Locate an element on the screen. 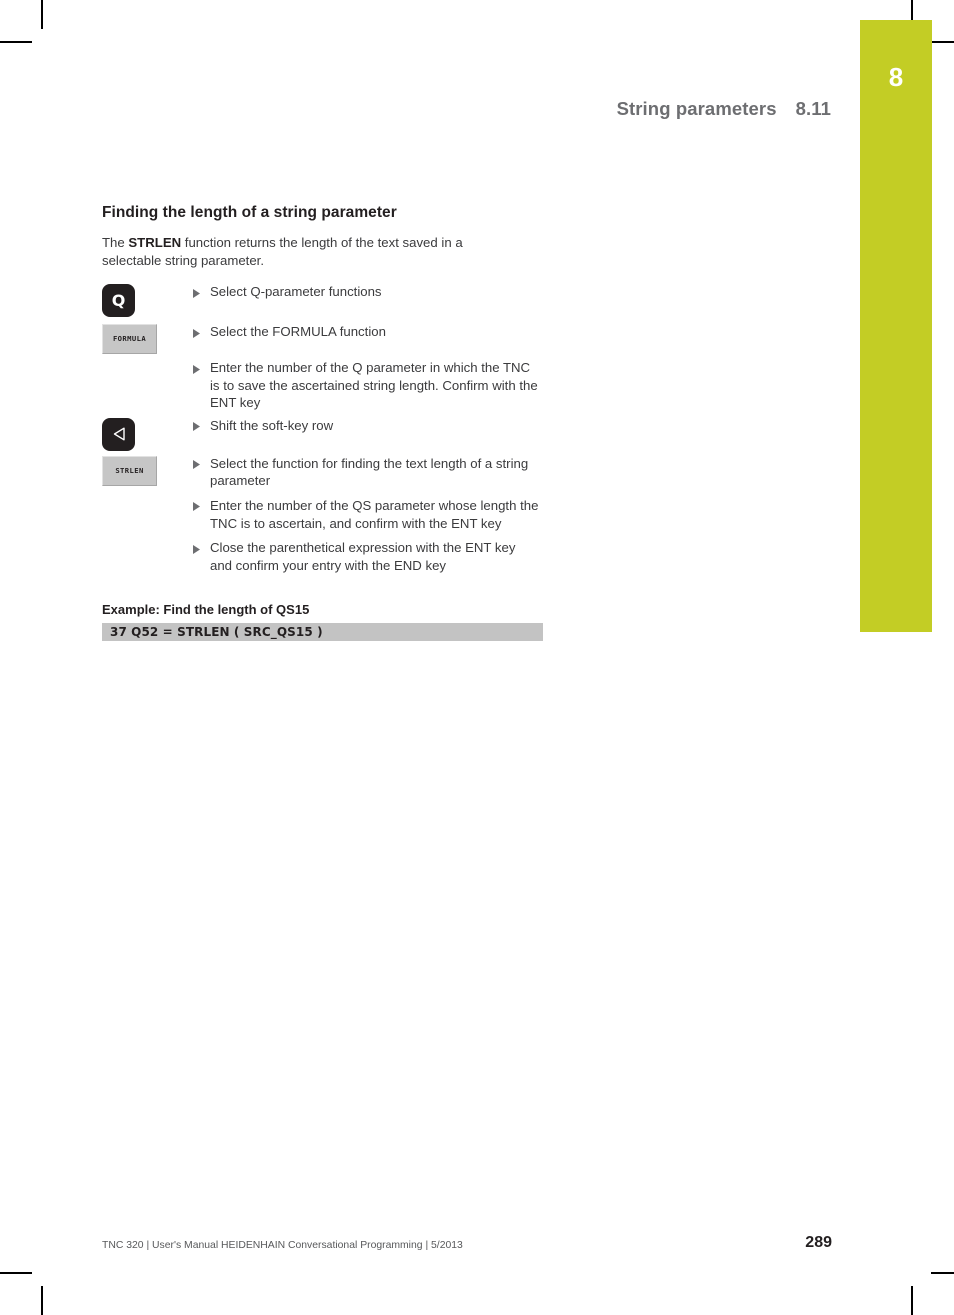 The width and height of the screenshot is (954, 1315). example-code-block: 37 Q52 = STRLEN ( SRC_QS15 ) is located at coordinates (322, 632).